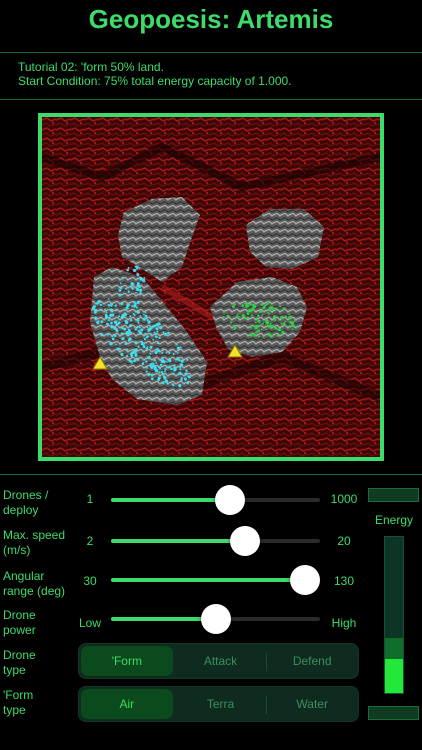  What do you see at coordinates (344, 499) in the screenshot?
I see `slider-max-label: 1000` at bounding box center [344, 499].